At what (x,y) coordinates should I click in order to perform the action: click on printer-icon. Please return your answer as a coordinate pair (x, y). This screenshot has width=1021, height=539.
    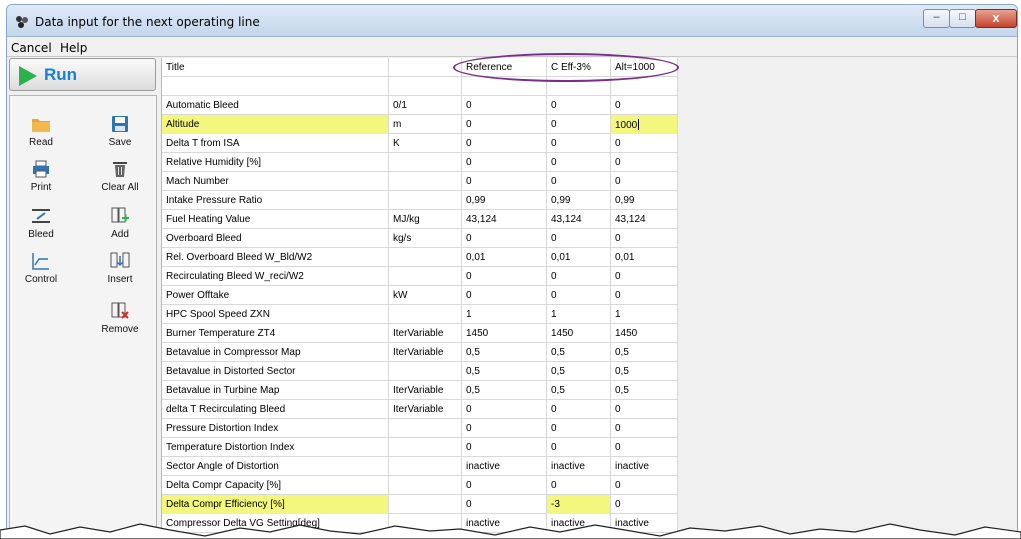
    Looking at the image, I should click on (41, 169).